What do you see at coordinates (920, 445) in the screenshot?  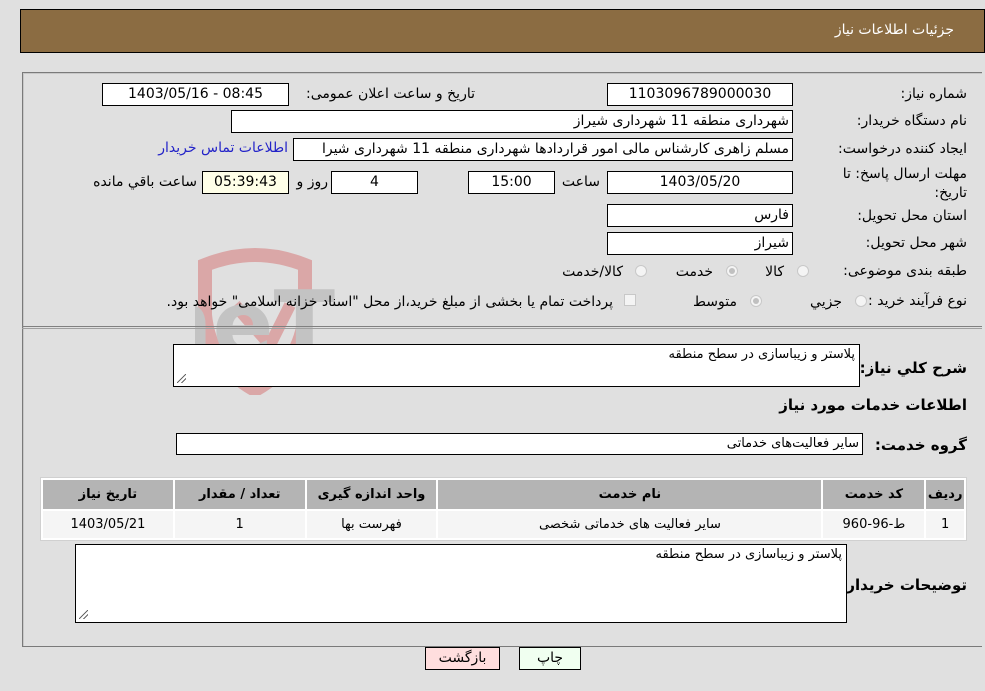 I see `service-group-label: گروه خدمت:` at bounding box center [920, 445].